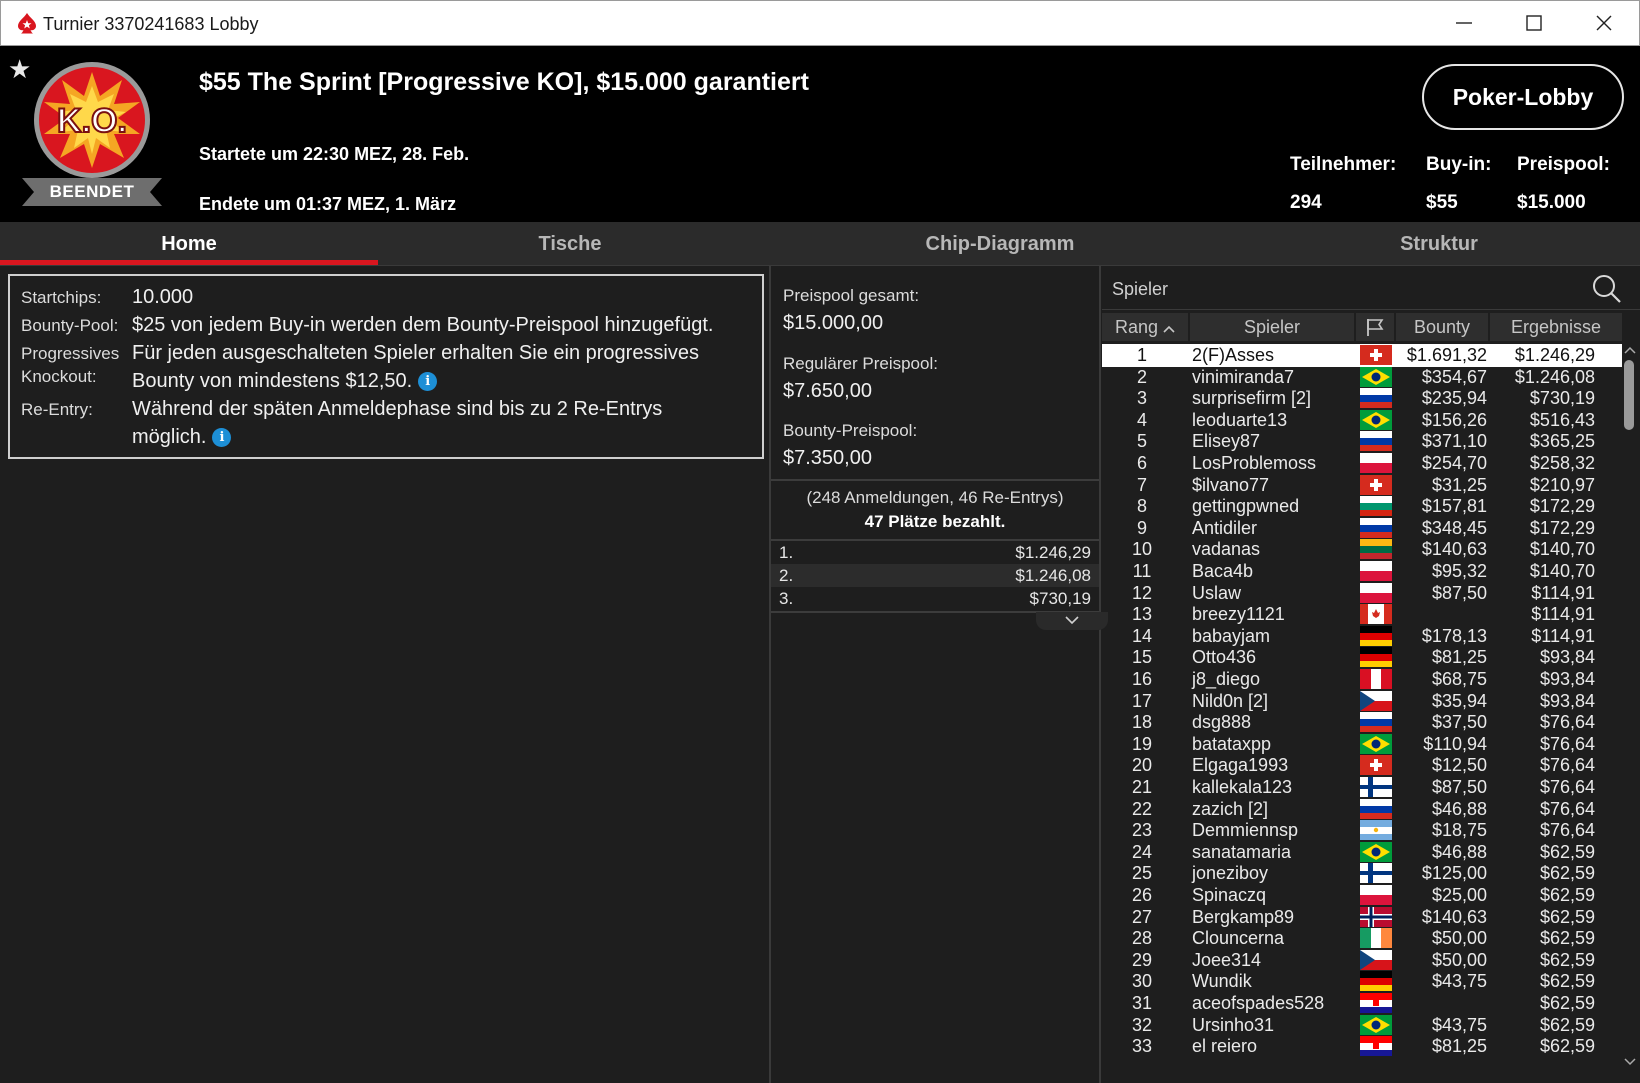  I want to click on minimize-button, so click(1464, 23).